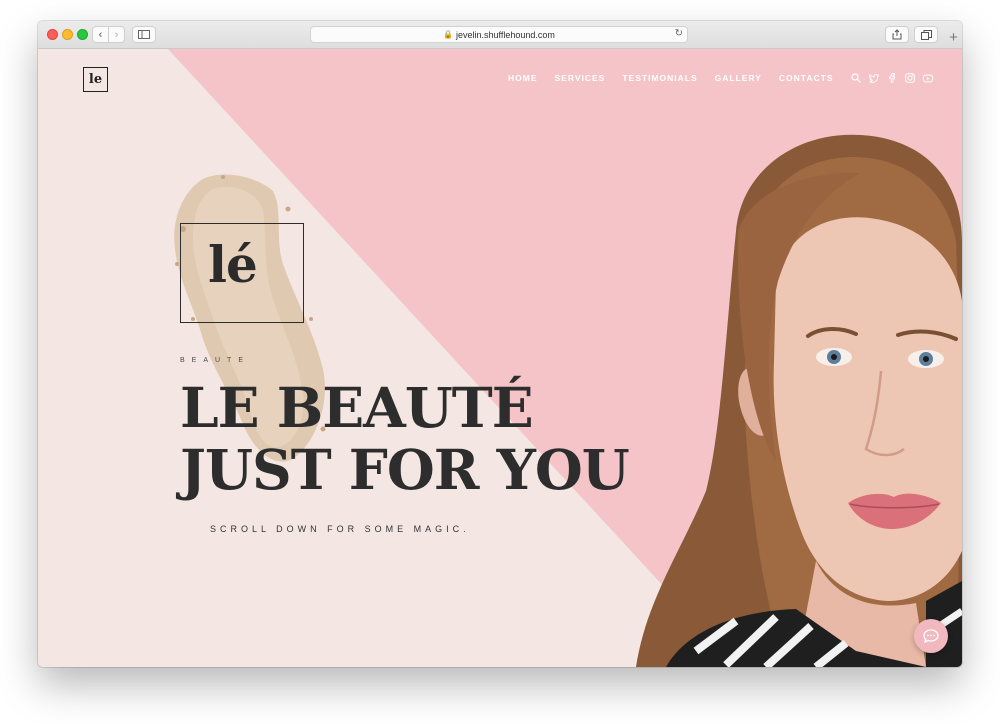 Image resolution: width=1000 pixels, height=724 pixels. Describe the element at coordinates (580, 78) in the screenshot. I see `nav-services: SERVICES` at that location.